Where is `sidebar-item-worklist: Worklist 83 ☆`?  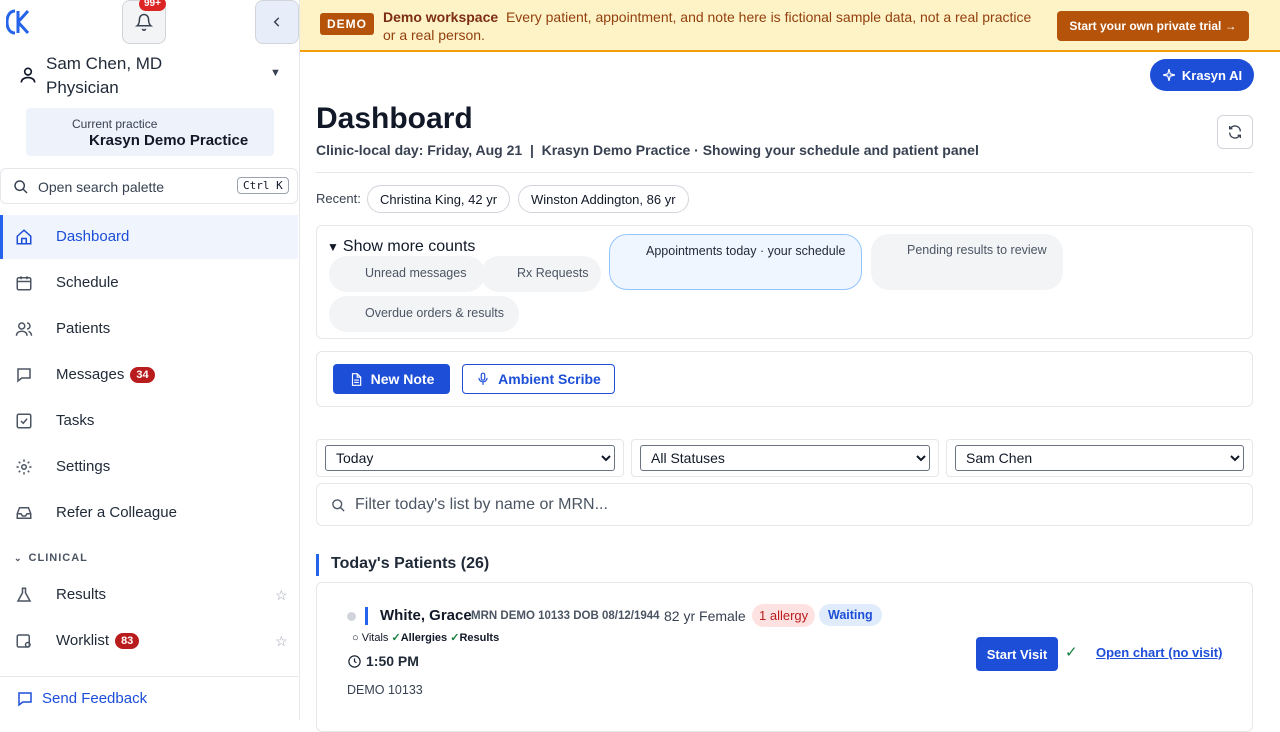
sidebar-item-worklist: Worklist 83 ☆ is located at coordinates (149, 641).